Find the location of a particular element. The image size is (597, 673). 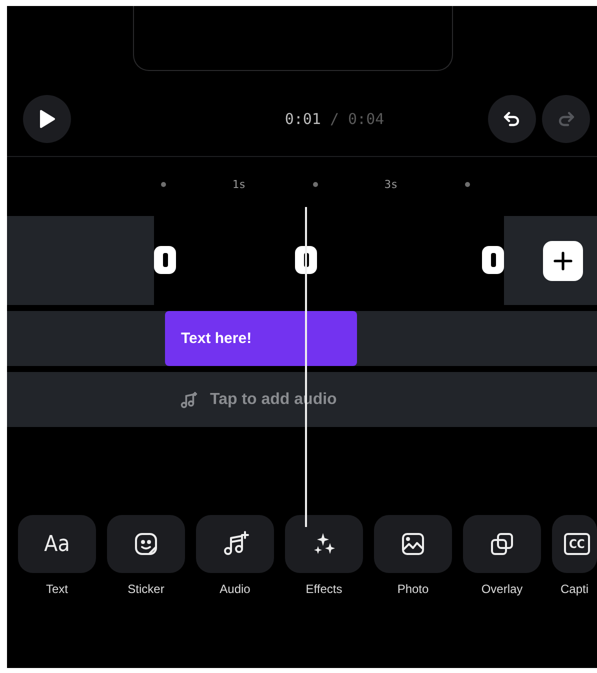

tool-label: Sticker is located at coordinates (146, 589).